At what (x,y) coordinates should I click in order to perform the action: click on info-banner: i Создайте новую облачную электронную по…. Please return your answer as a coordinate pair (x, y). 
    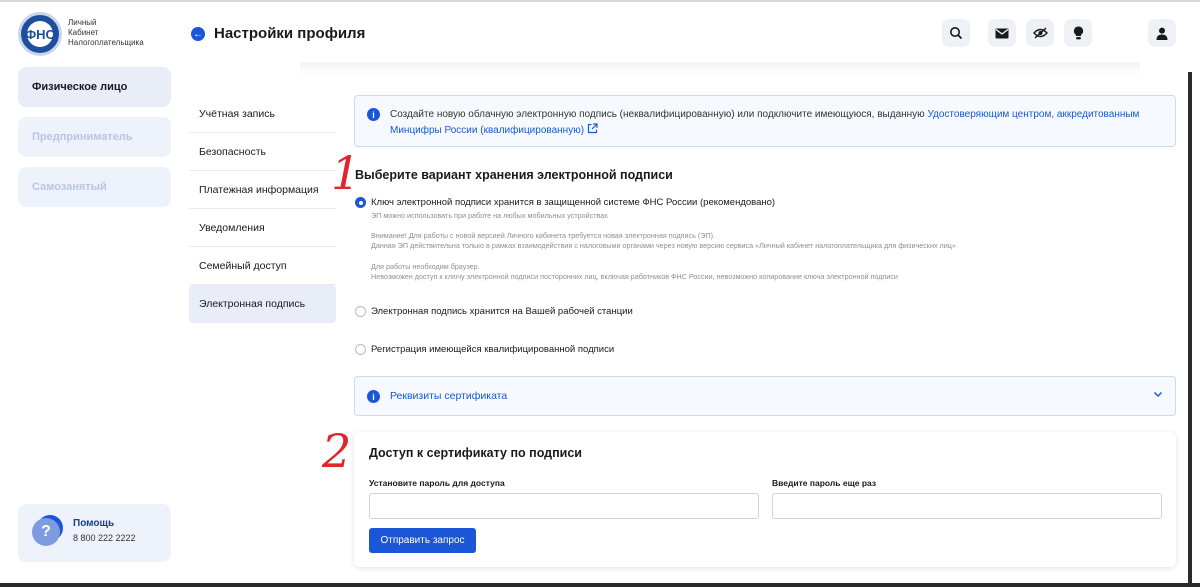
    Looking at the image, I should click on (765, 121).